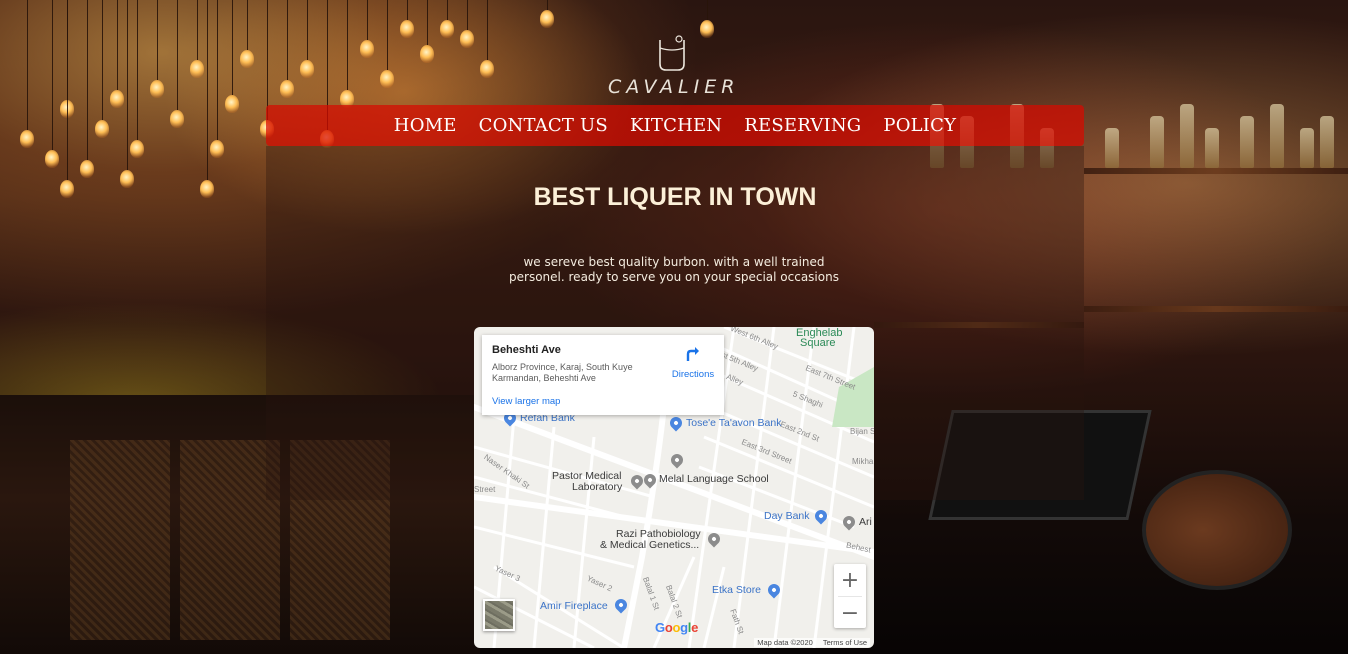 The height and width of the screenshot is (654, 1348). I want to click on google-logo-letter: o, so click(676, 627).